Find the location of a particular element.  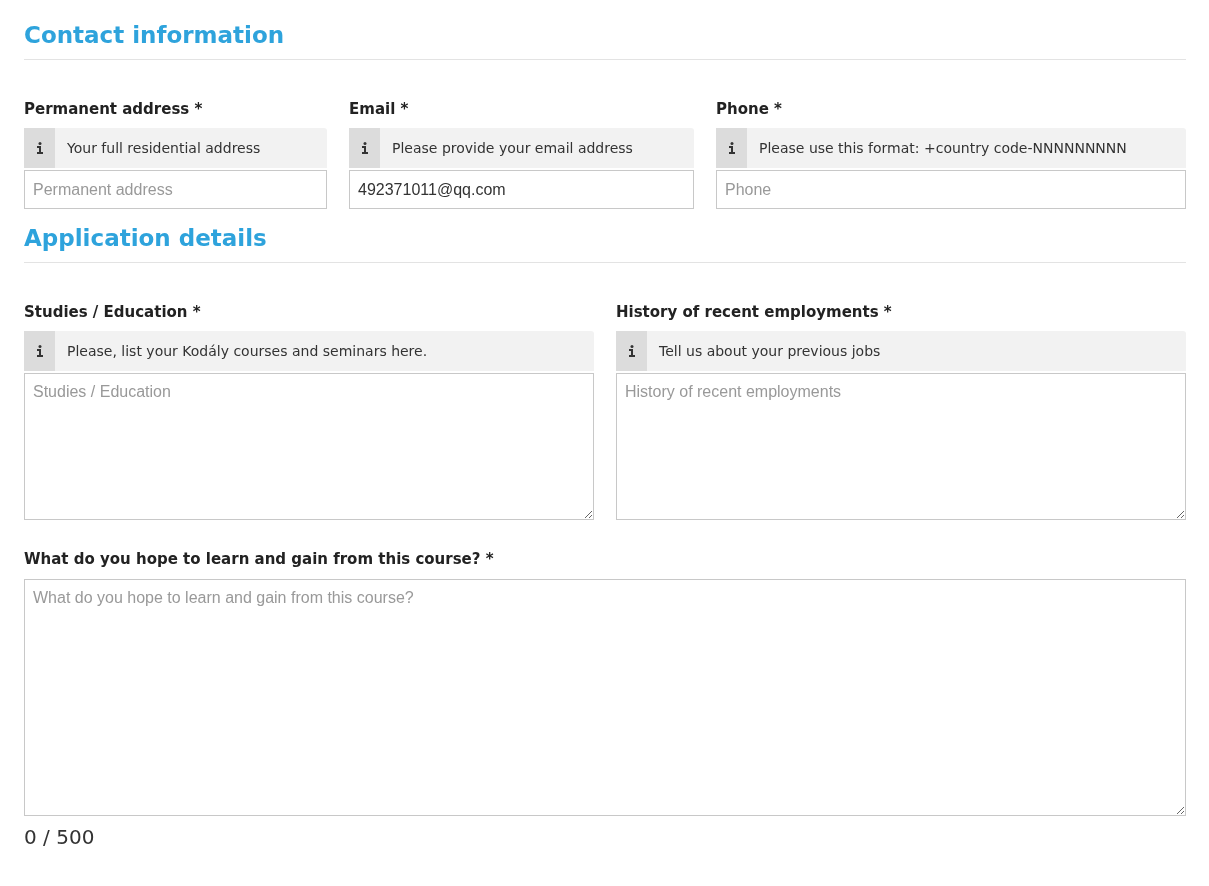

field-label: Phone * is located at coordinates (749, 109).